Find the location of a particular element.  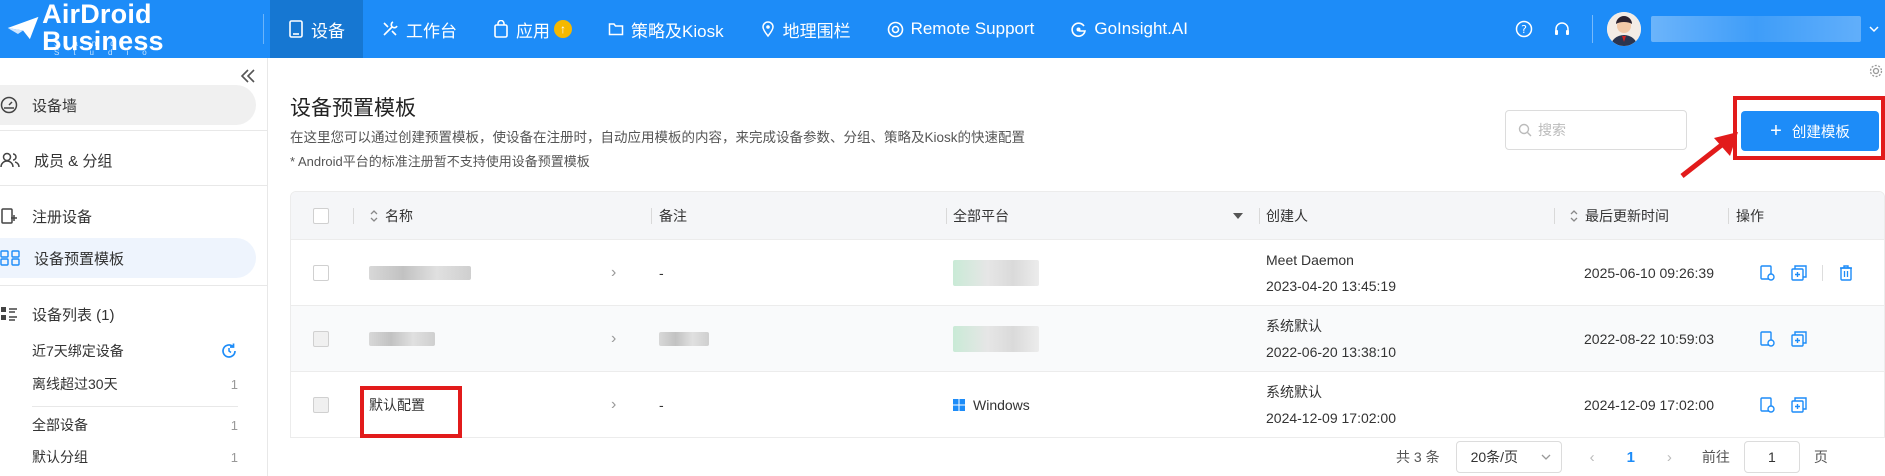

top-divider is located at coordinates (263, 29).